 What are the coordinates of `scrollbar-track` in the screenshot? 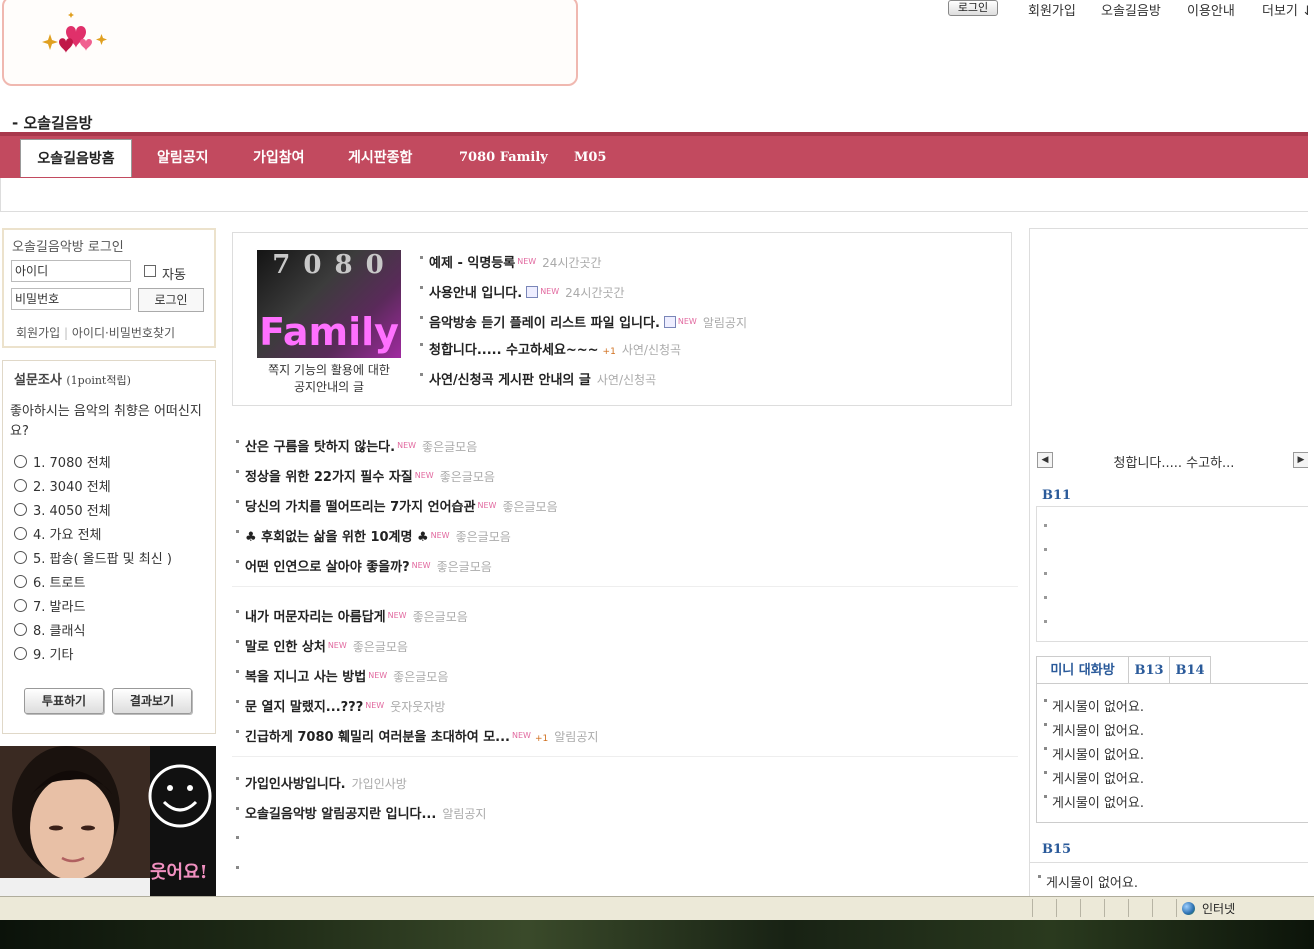 It's located at (1311, 448).